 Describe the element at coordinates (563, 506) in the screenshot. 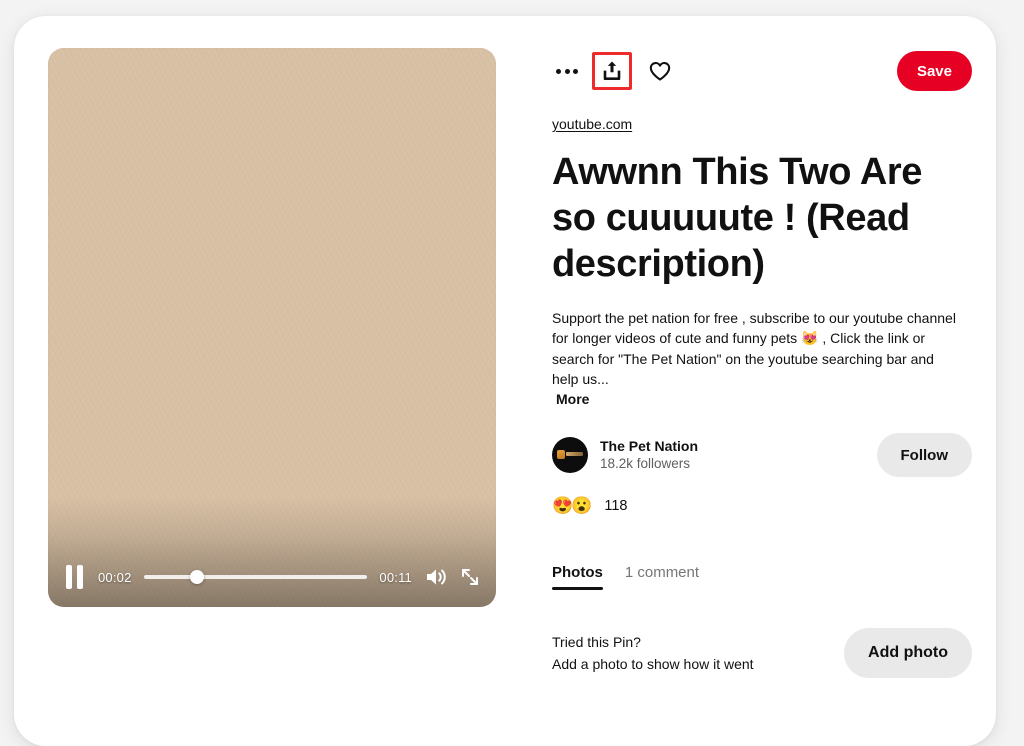

I see `heart-eyes-emoji-icon: 😍` at that location.